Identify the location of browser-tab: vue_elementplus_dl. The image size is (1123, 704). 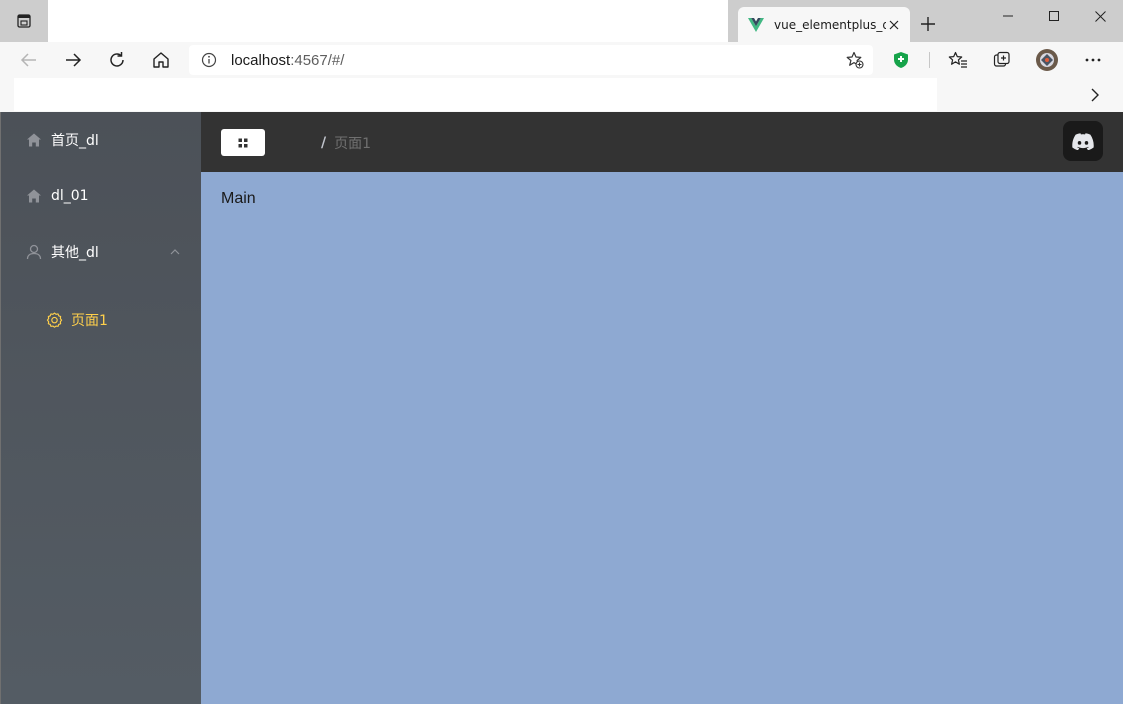
(824, 24).